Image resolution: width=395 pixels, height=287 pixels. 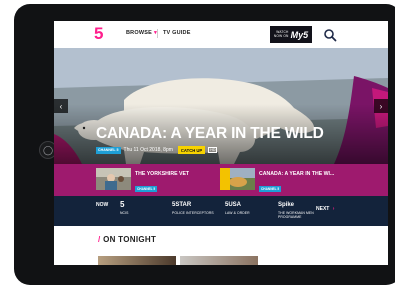 What do you see at coordinates (139, 33) in the screenshot?
I see `browse-label: BROWSE` at bounding box center [139, 33].